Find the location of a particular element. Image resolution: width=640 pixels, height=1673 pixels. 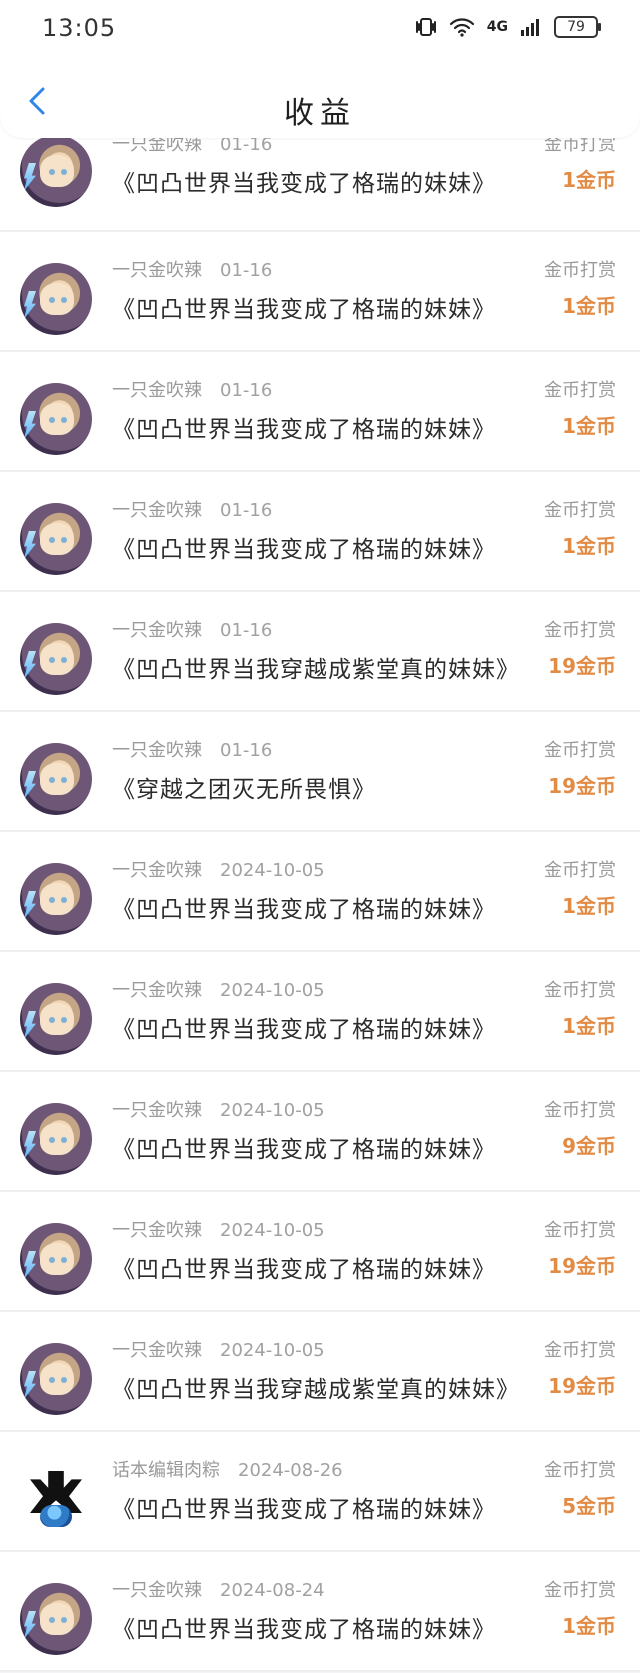

status-icons: 4G 79 is located at coordinates (508, 27).